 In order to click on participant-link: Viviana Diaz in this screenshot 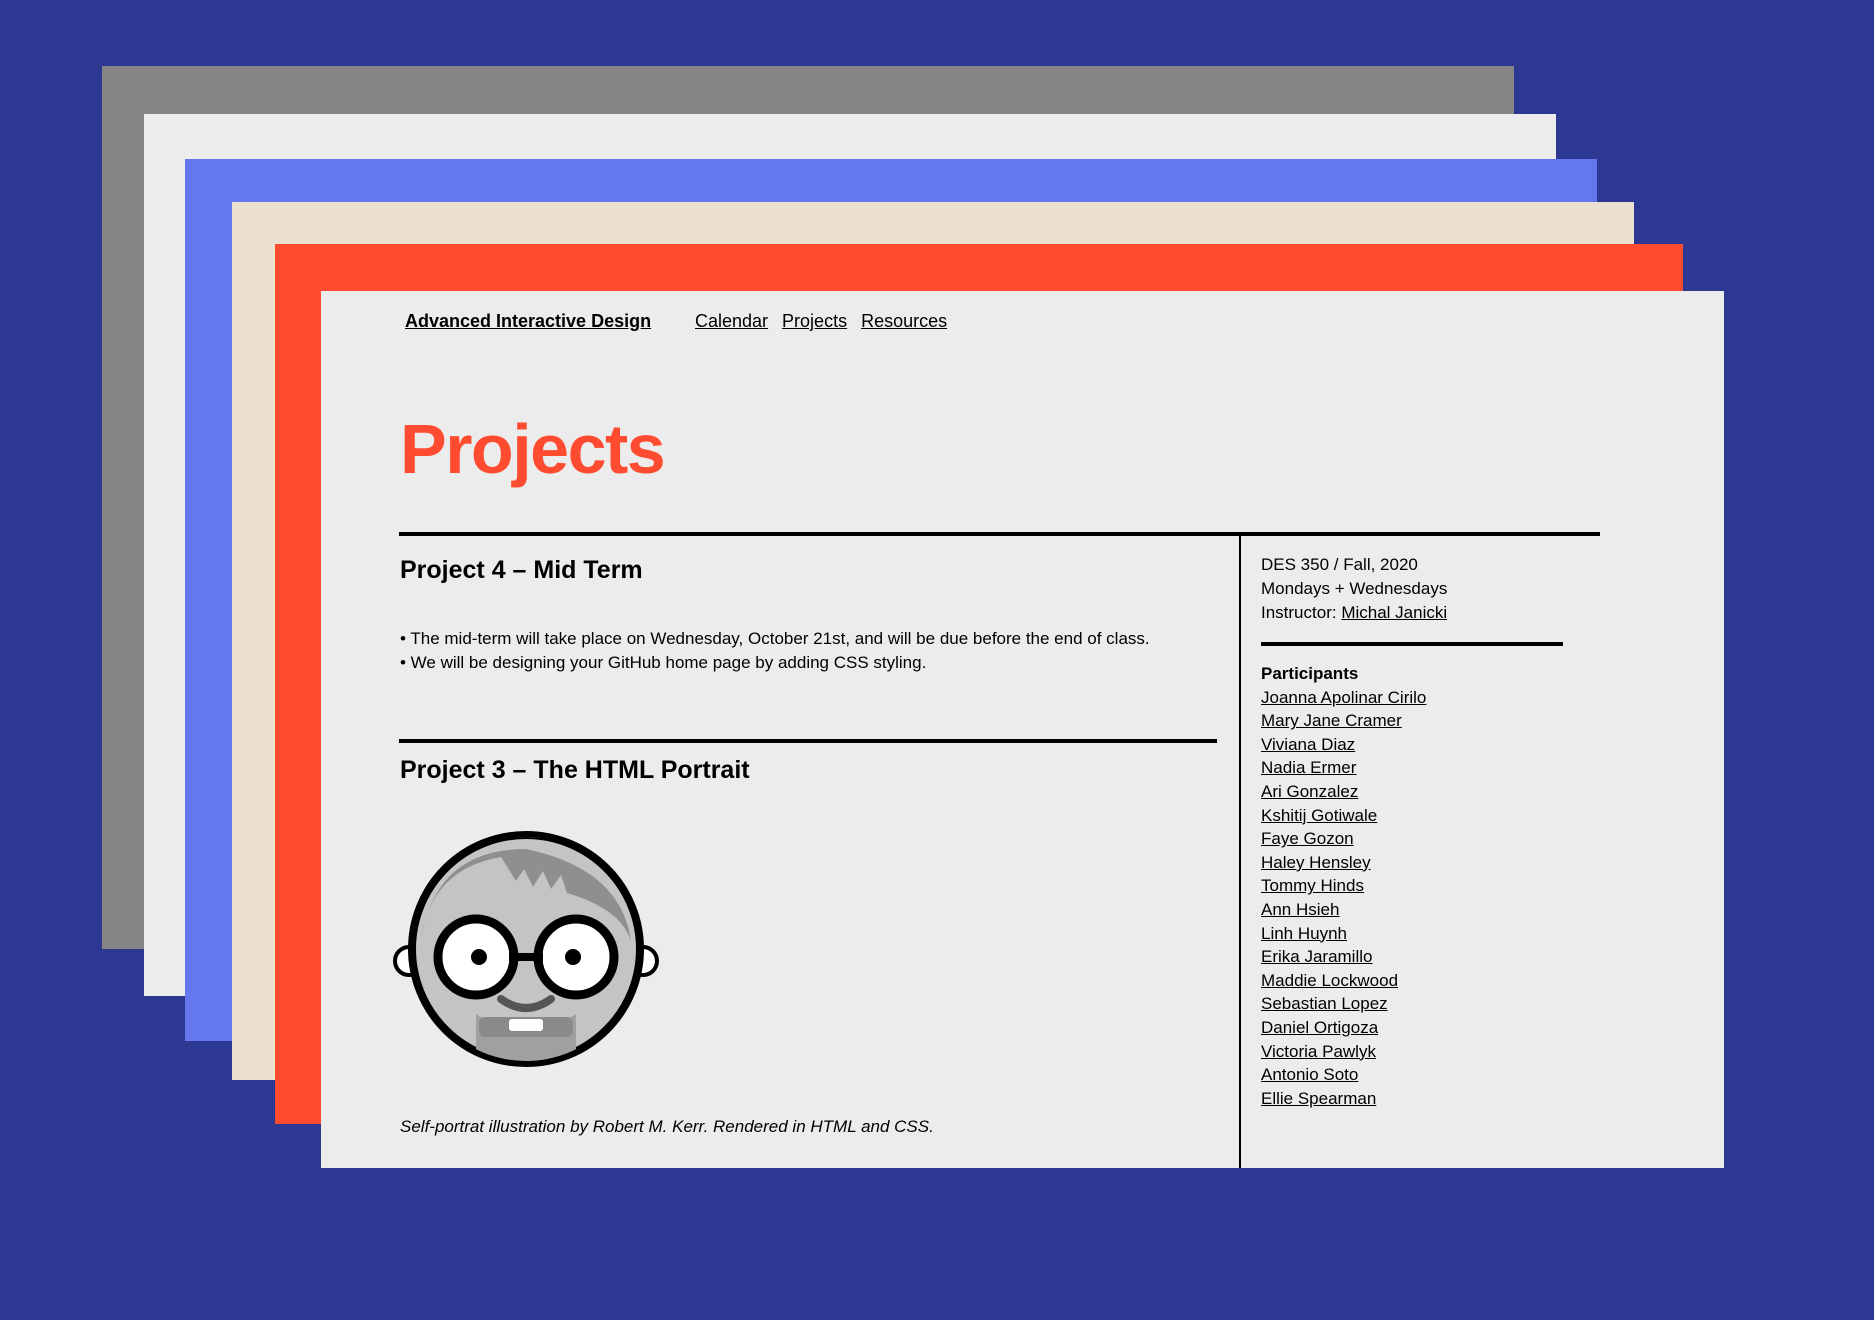, I will do `click(1343, 745)`.